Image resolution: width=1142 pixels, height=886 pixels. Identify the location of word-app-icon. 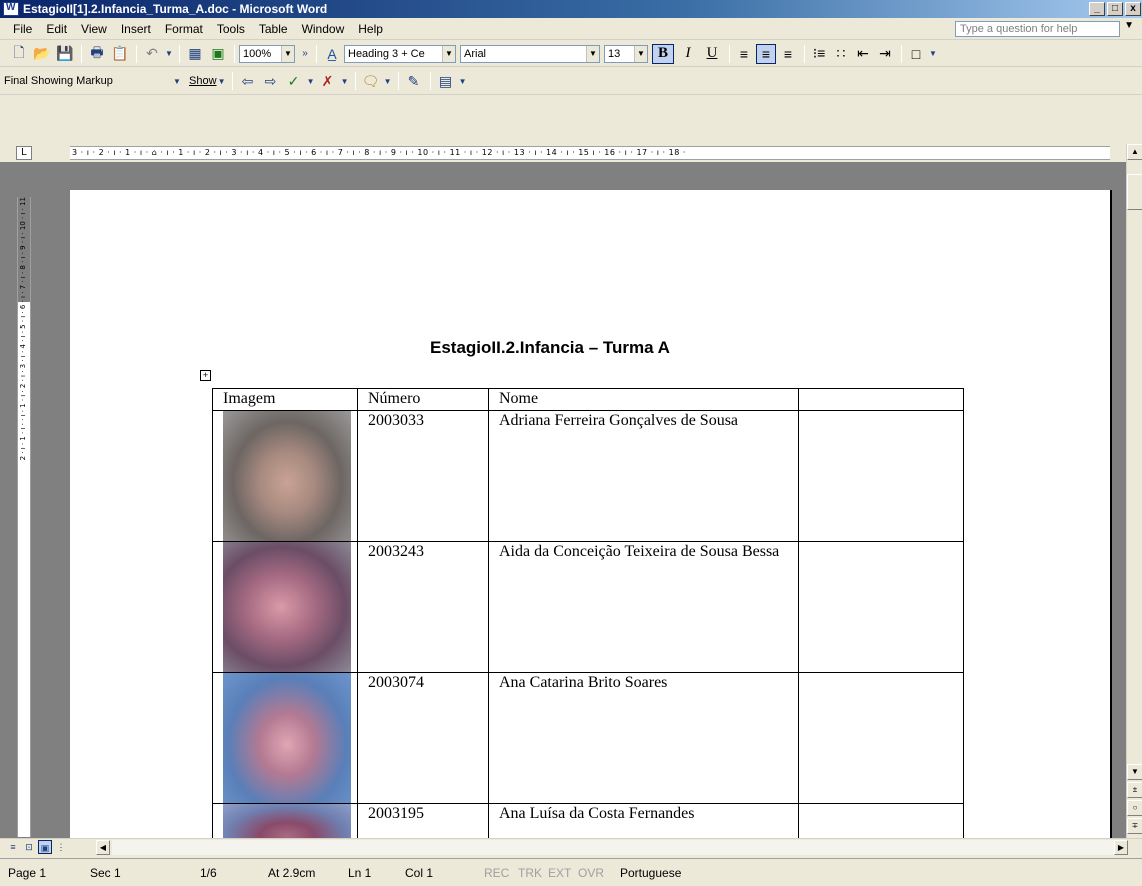
(11, 9).